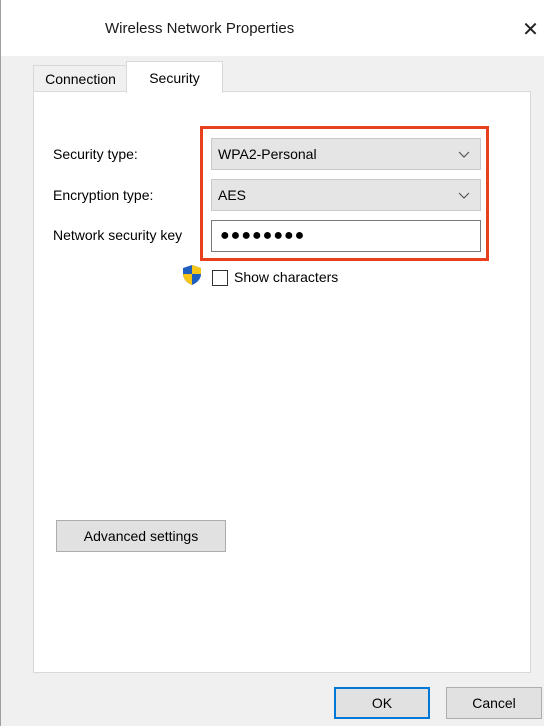  What do you see at coordinates (263, 235) in the screenshot?
I see `network-security-key-value: ●●●●●●●●` at bounding box center [263, 235].